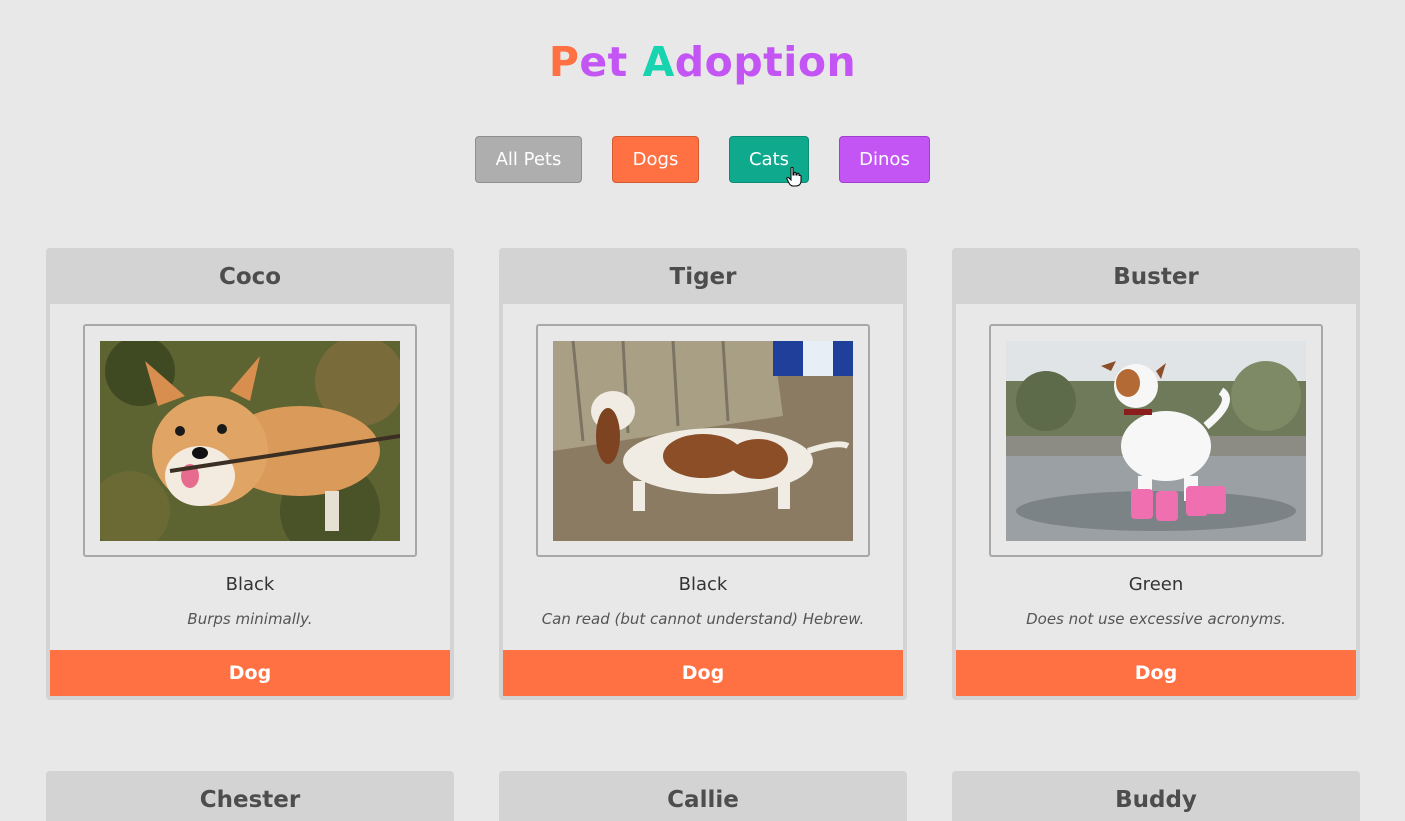 Image resolution: width=1405 pixels, height=821 pixels. I want to click on terrier-photo-illustration, so click(1156, 441).